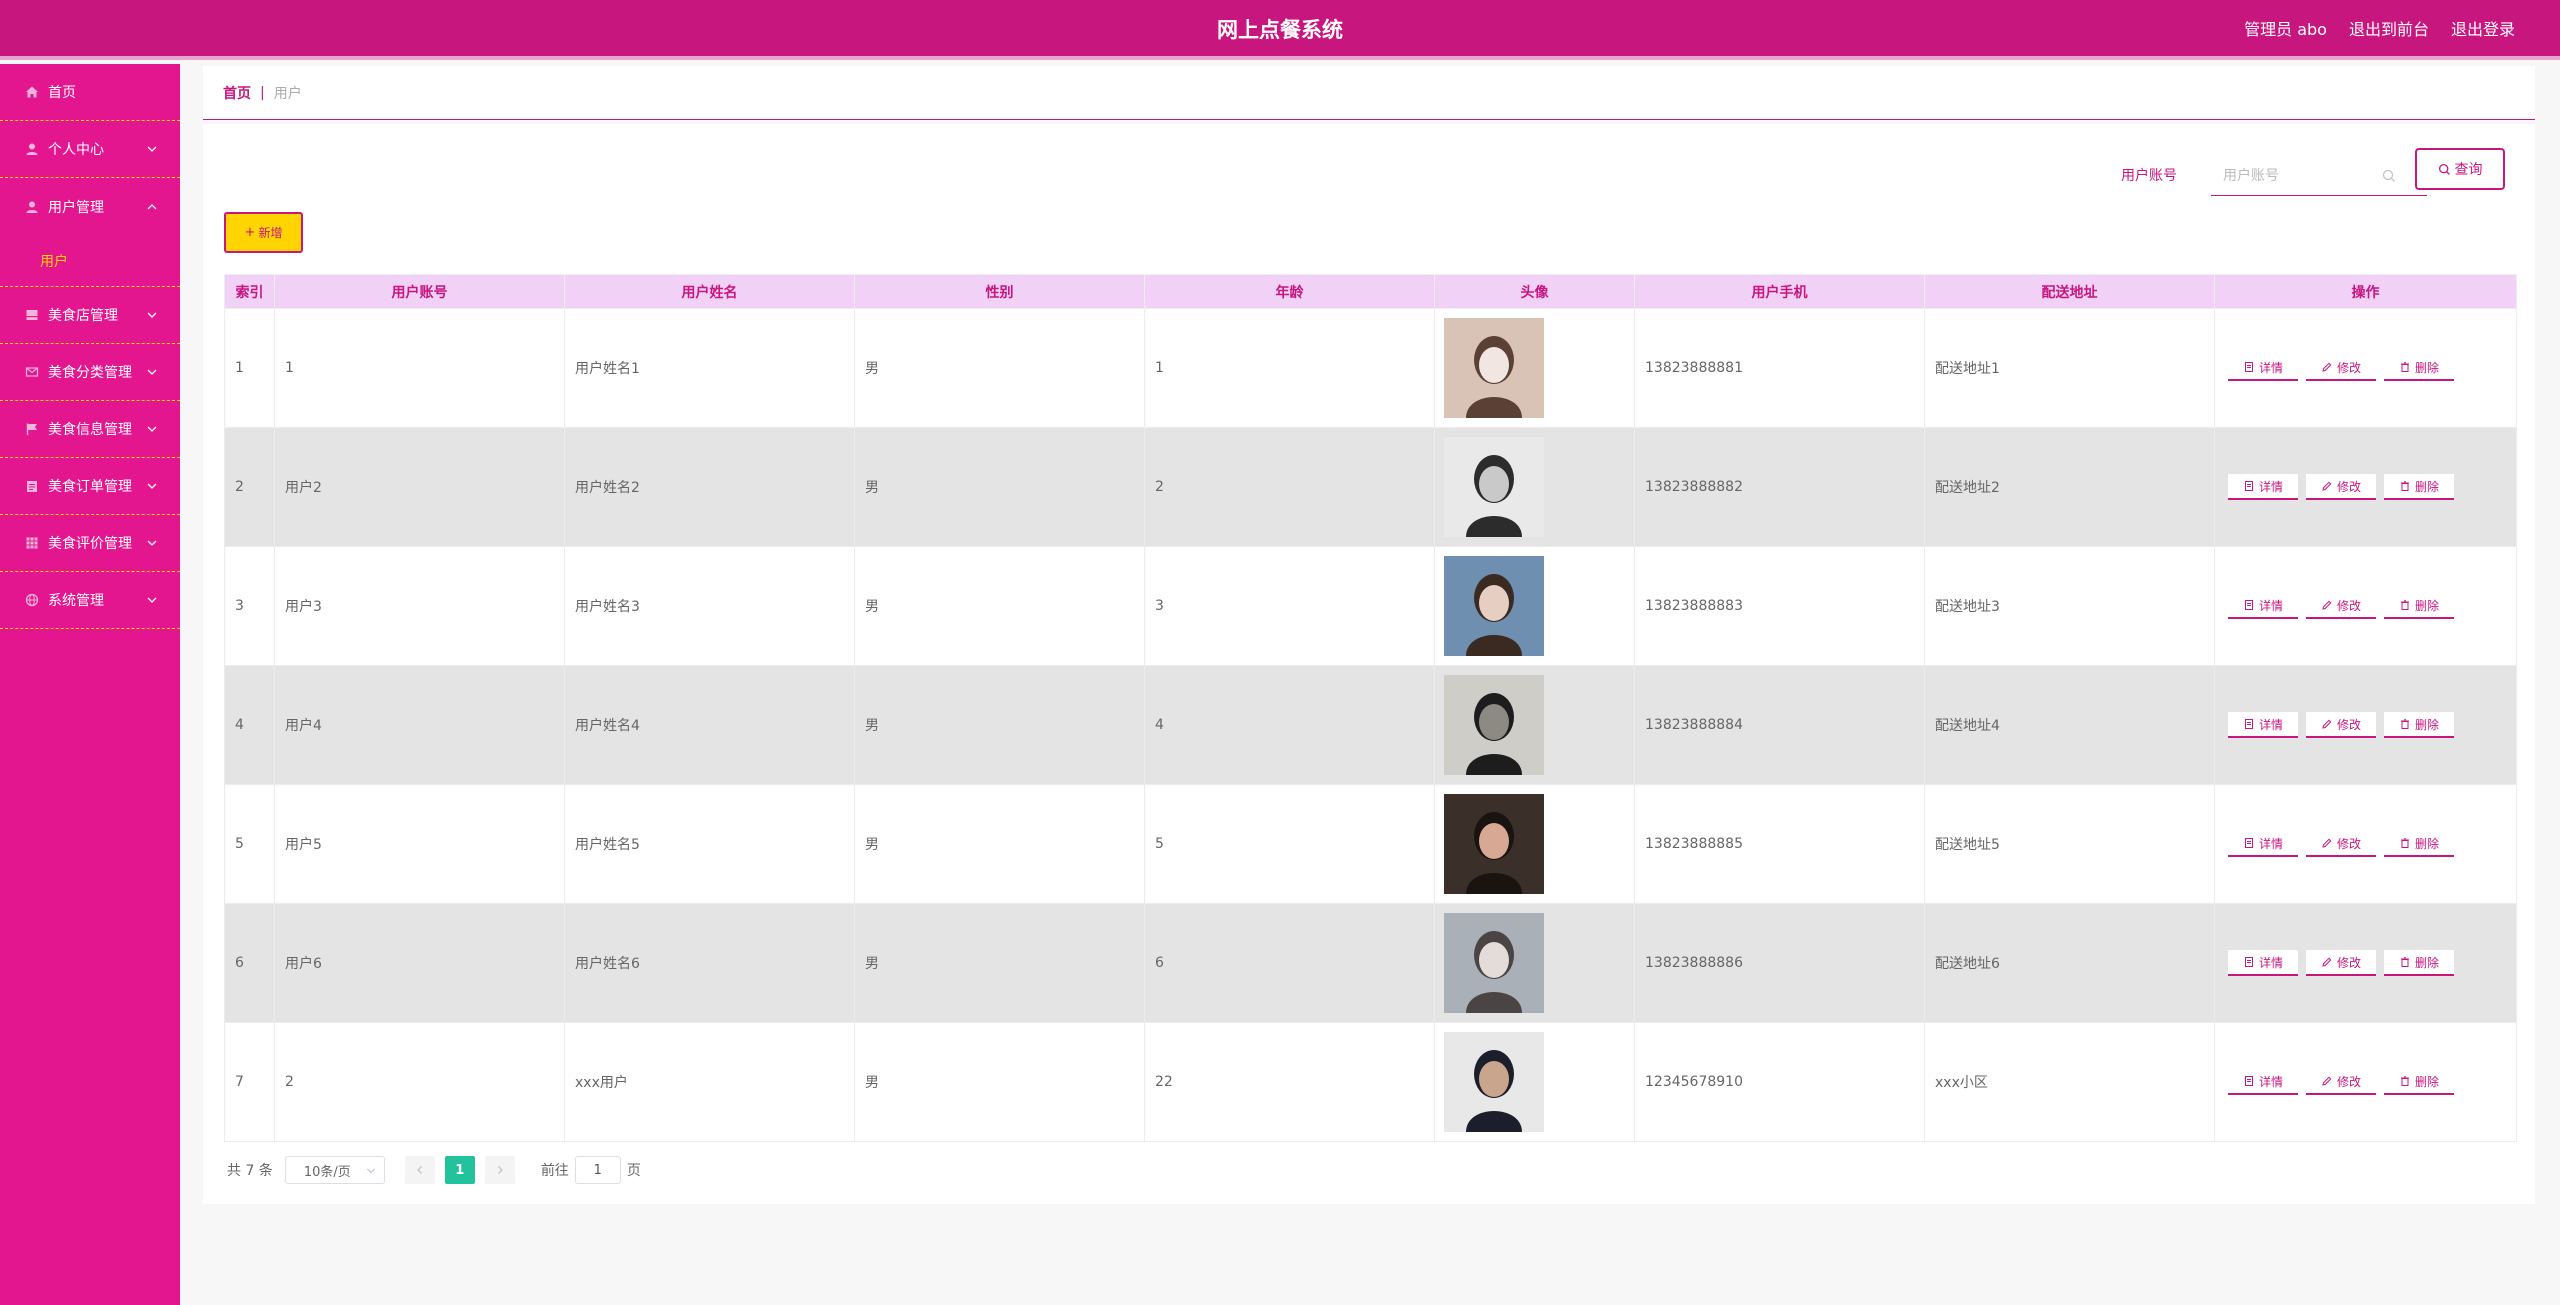 This screenshot has width=2560, height=1305. I want to click on sidebar-item-system-management: 系统管理, so click(90, 600).